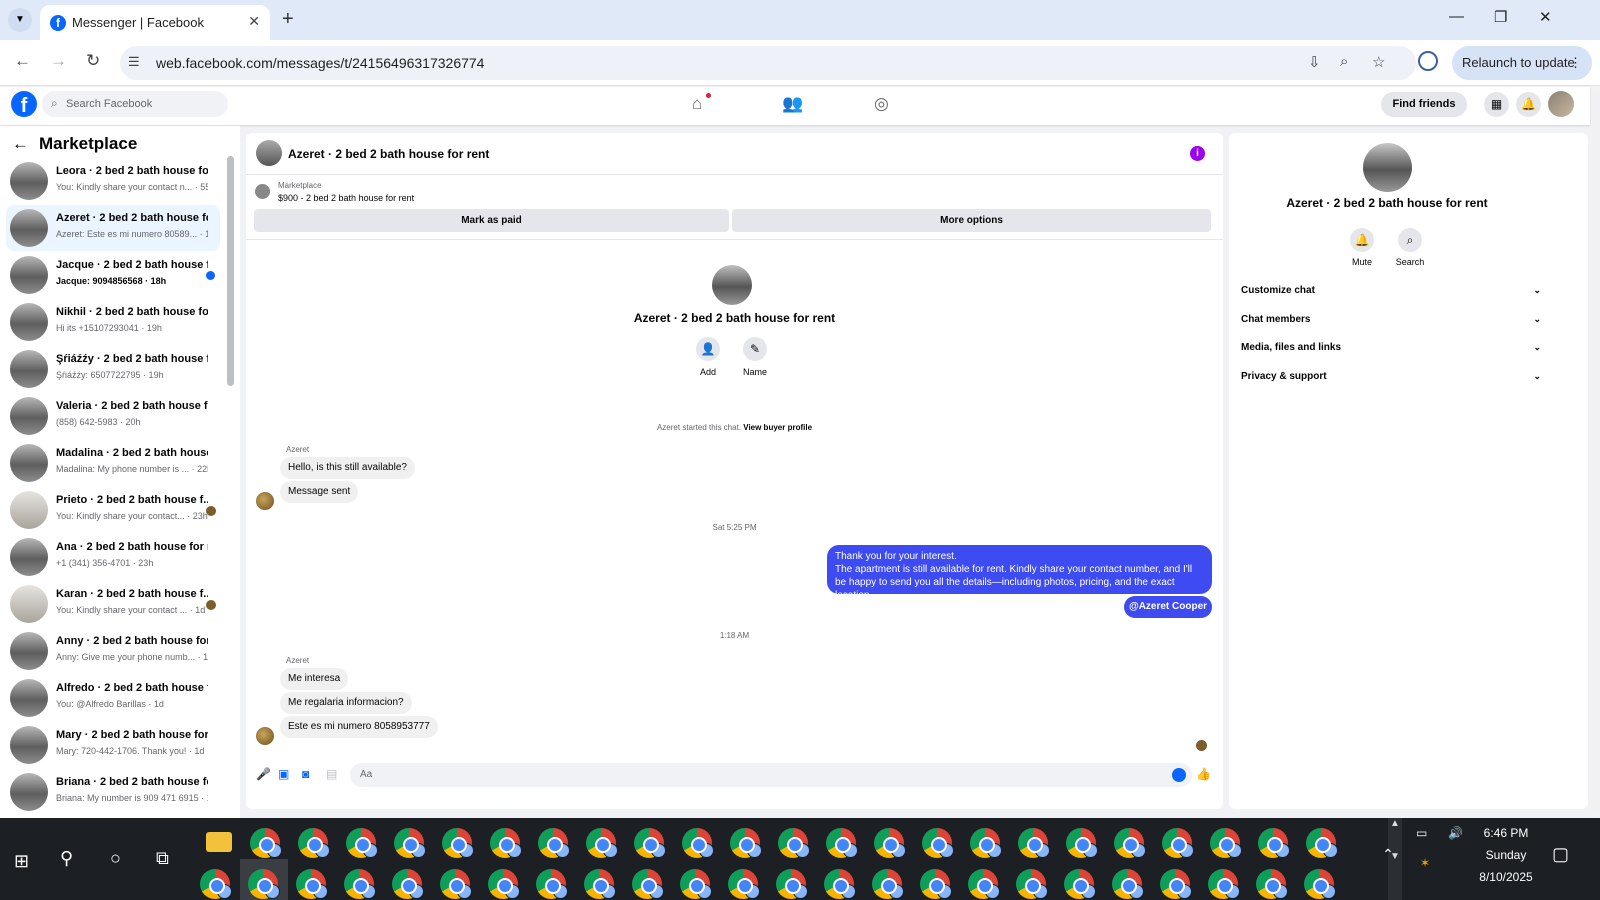  What do you see at coordinates (359, 727) in the screenshot?
I see `incoming-message: Este es mi numero 8058953777` at bounding box center [359, 727].